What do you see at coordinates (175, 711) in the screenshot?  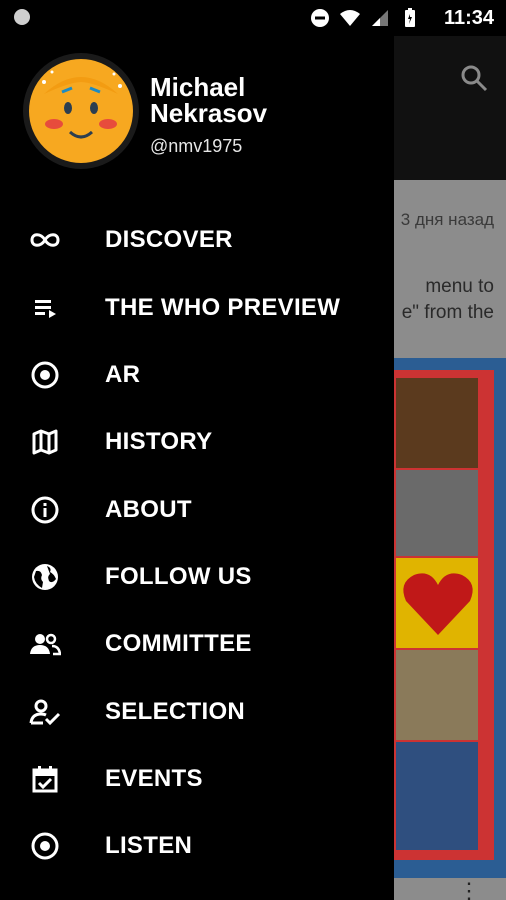 I see `menu-item-label: SELECTION` at bounding box center [175, 711].